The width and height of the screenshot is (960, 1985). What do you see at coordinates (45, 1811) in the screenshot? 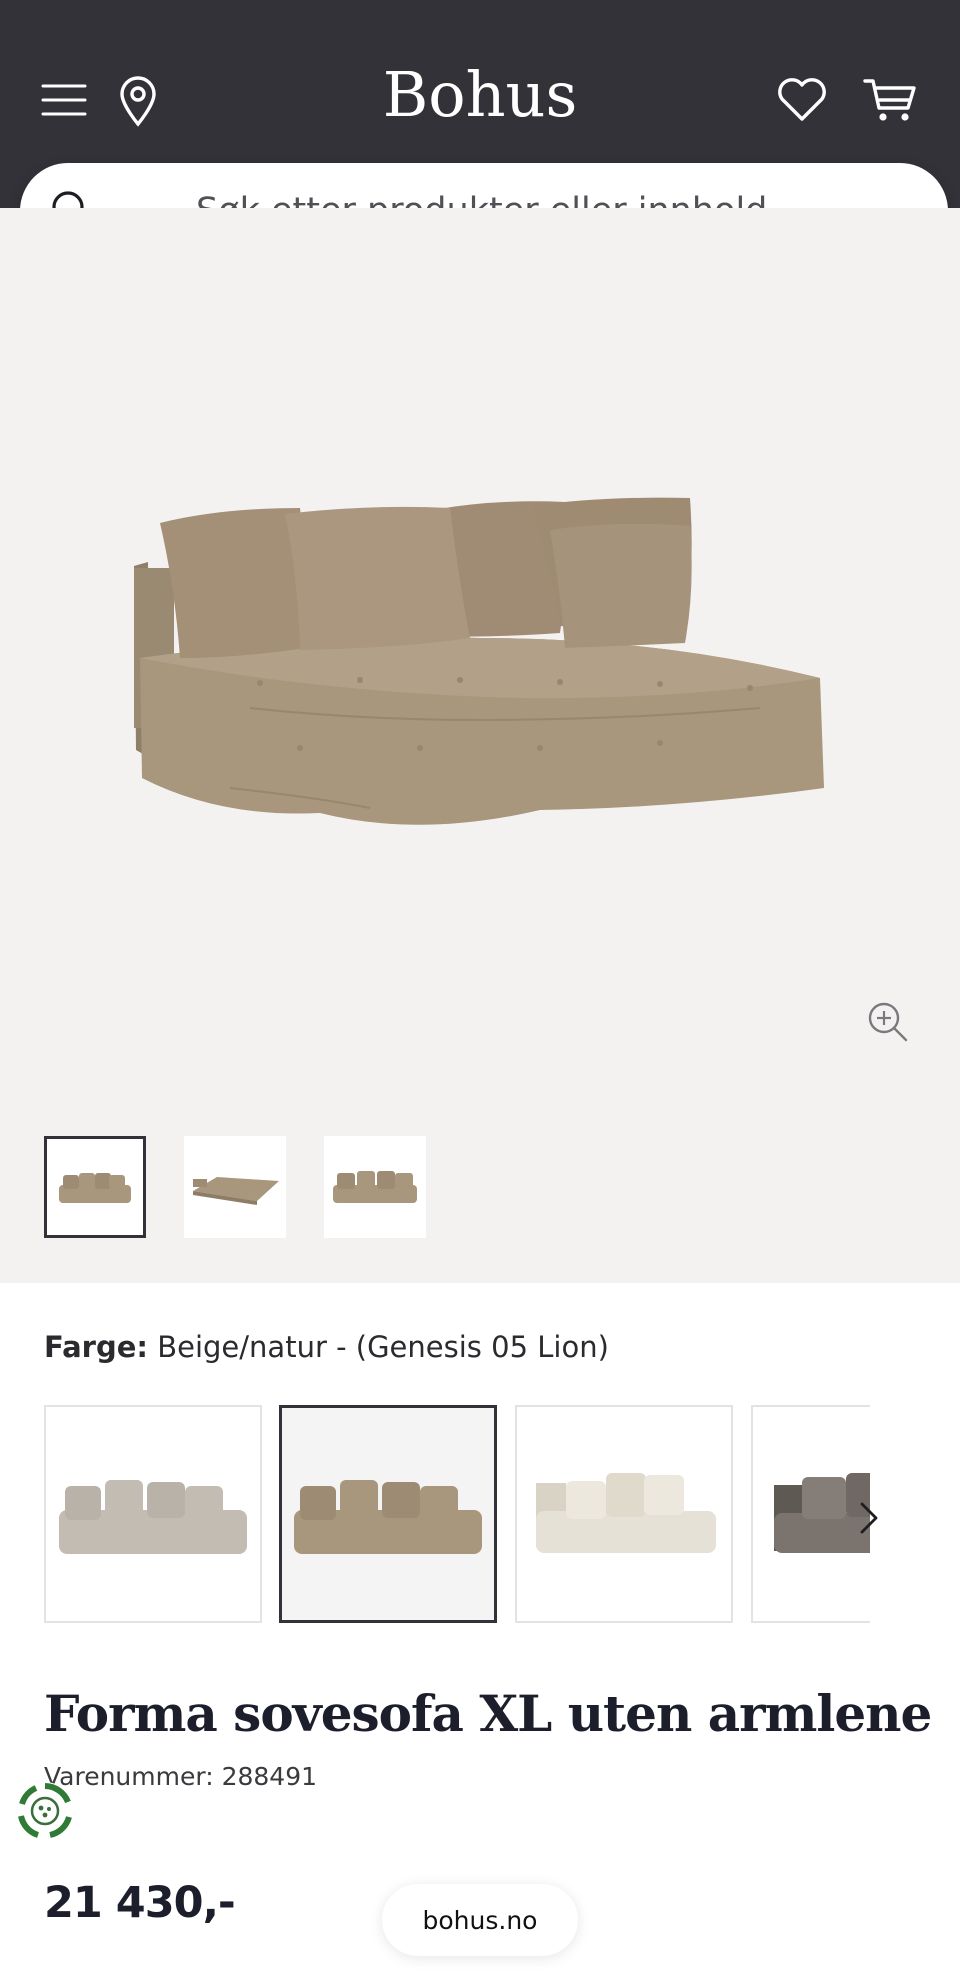
I see `eco-badge-icon` at bounding box center [45, 1811].